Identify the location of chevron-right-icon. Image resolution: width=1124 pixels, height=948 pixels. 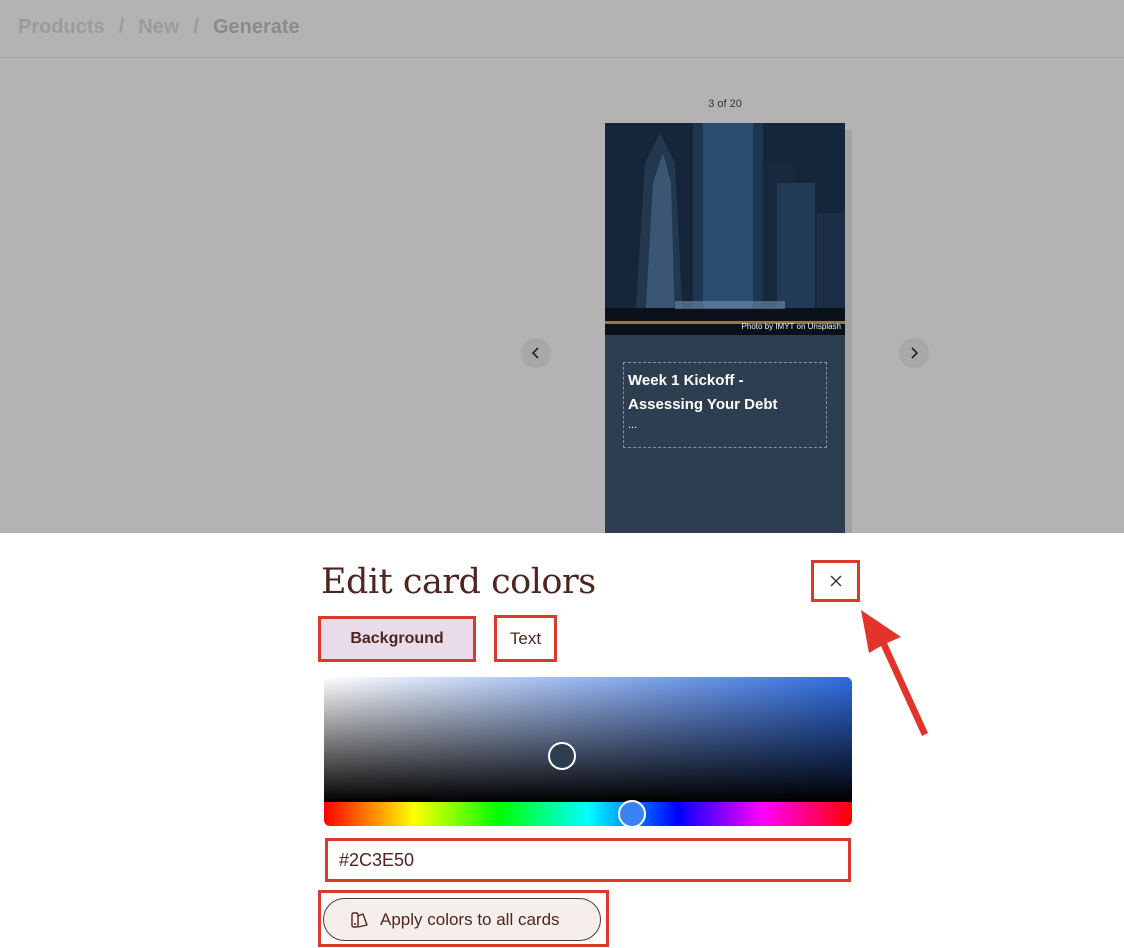
(915, 353).